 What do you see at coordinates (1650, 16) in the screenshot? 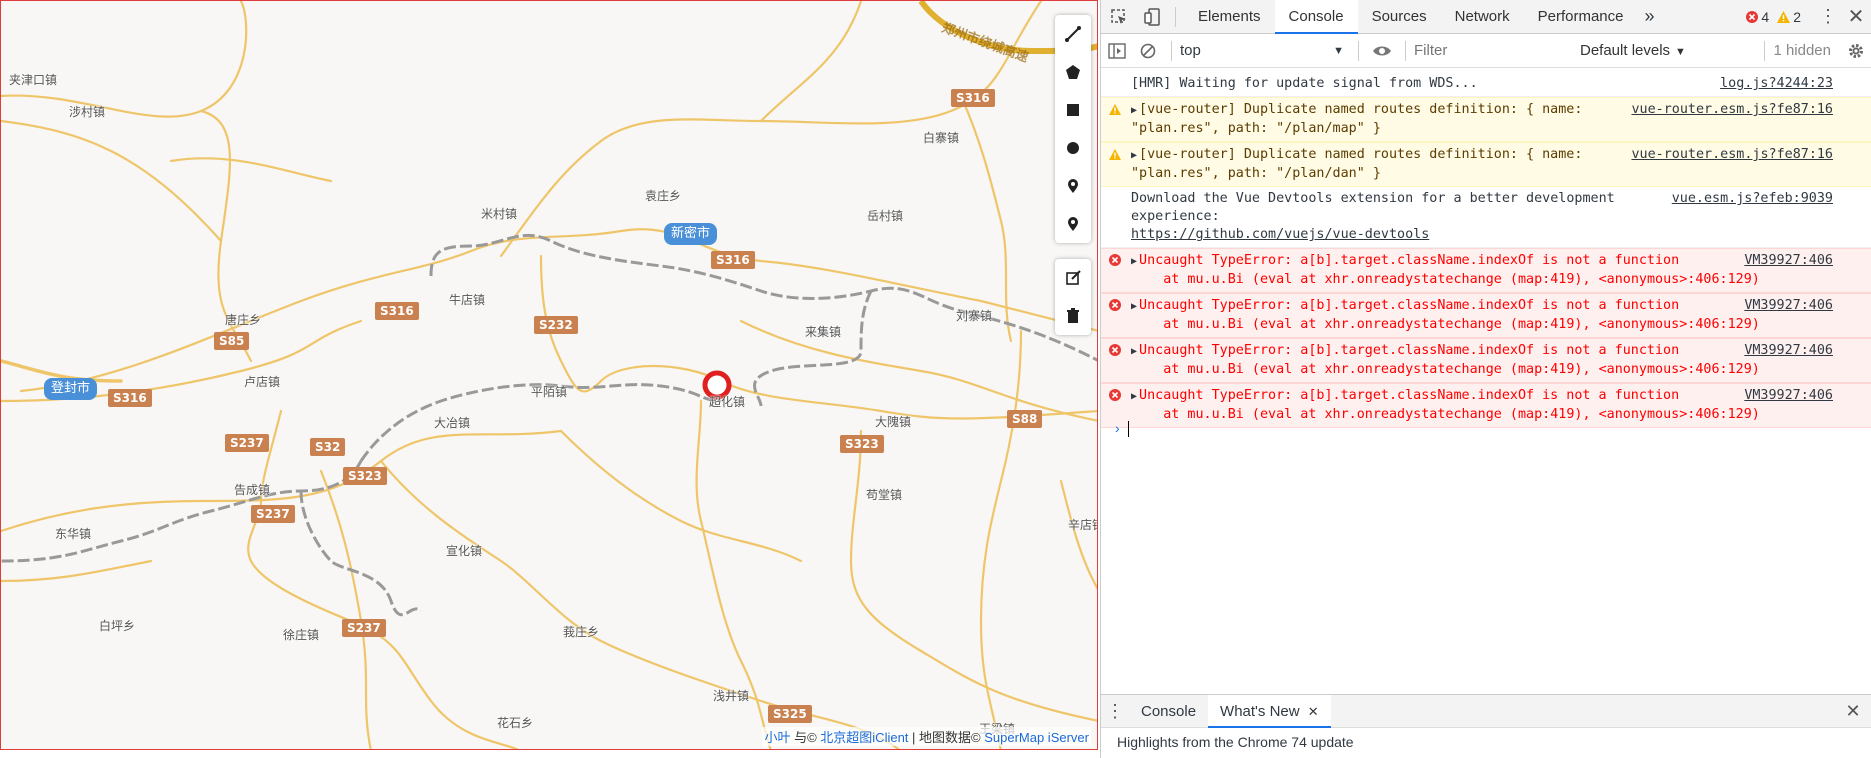
I see `more-tabs-icon: »` at bounding box center [1650, 16].